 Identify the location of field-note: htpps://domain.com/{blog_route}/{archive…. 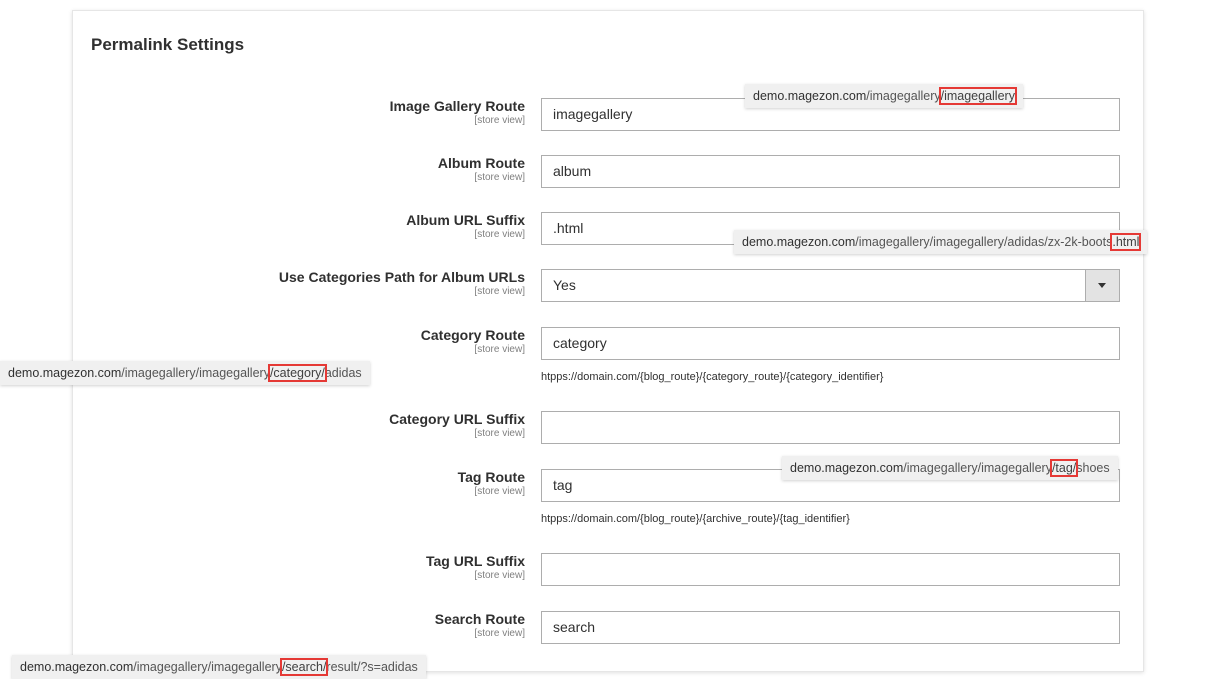
(695, 519).